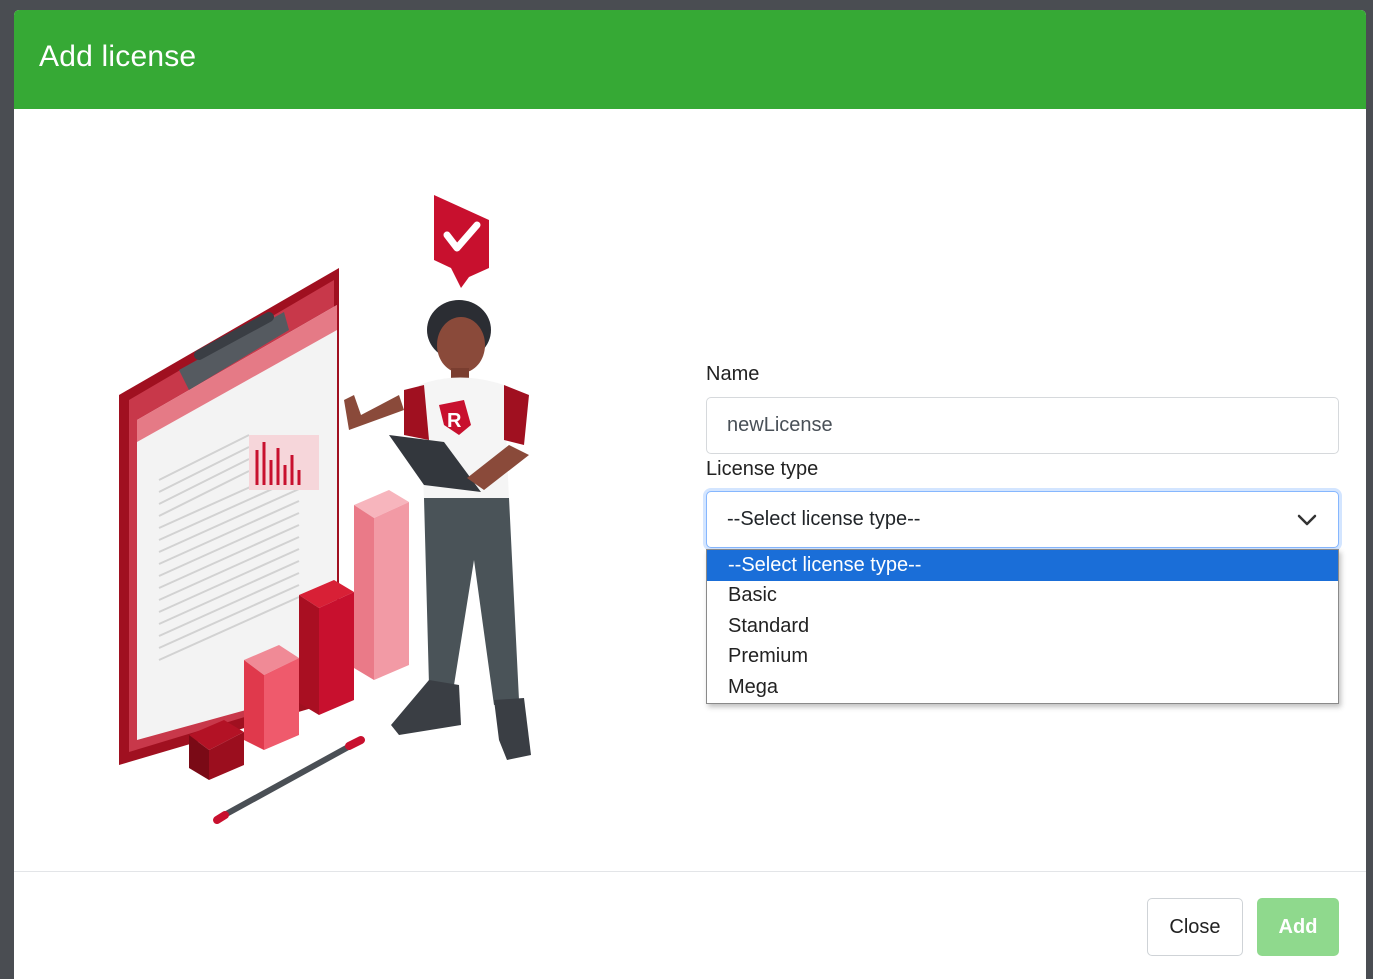  I want to click on license-type-option: Basic, so click(1022, 596).